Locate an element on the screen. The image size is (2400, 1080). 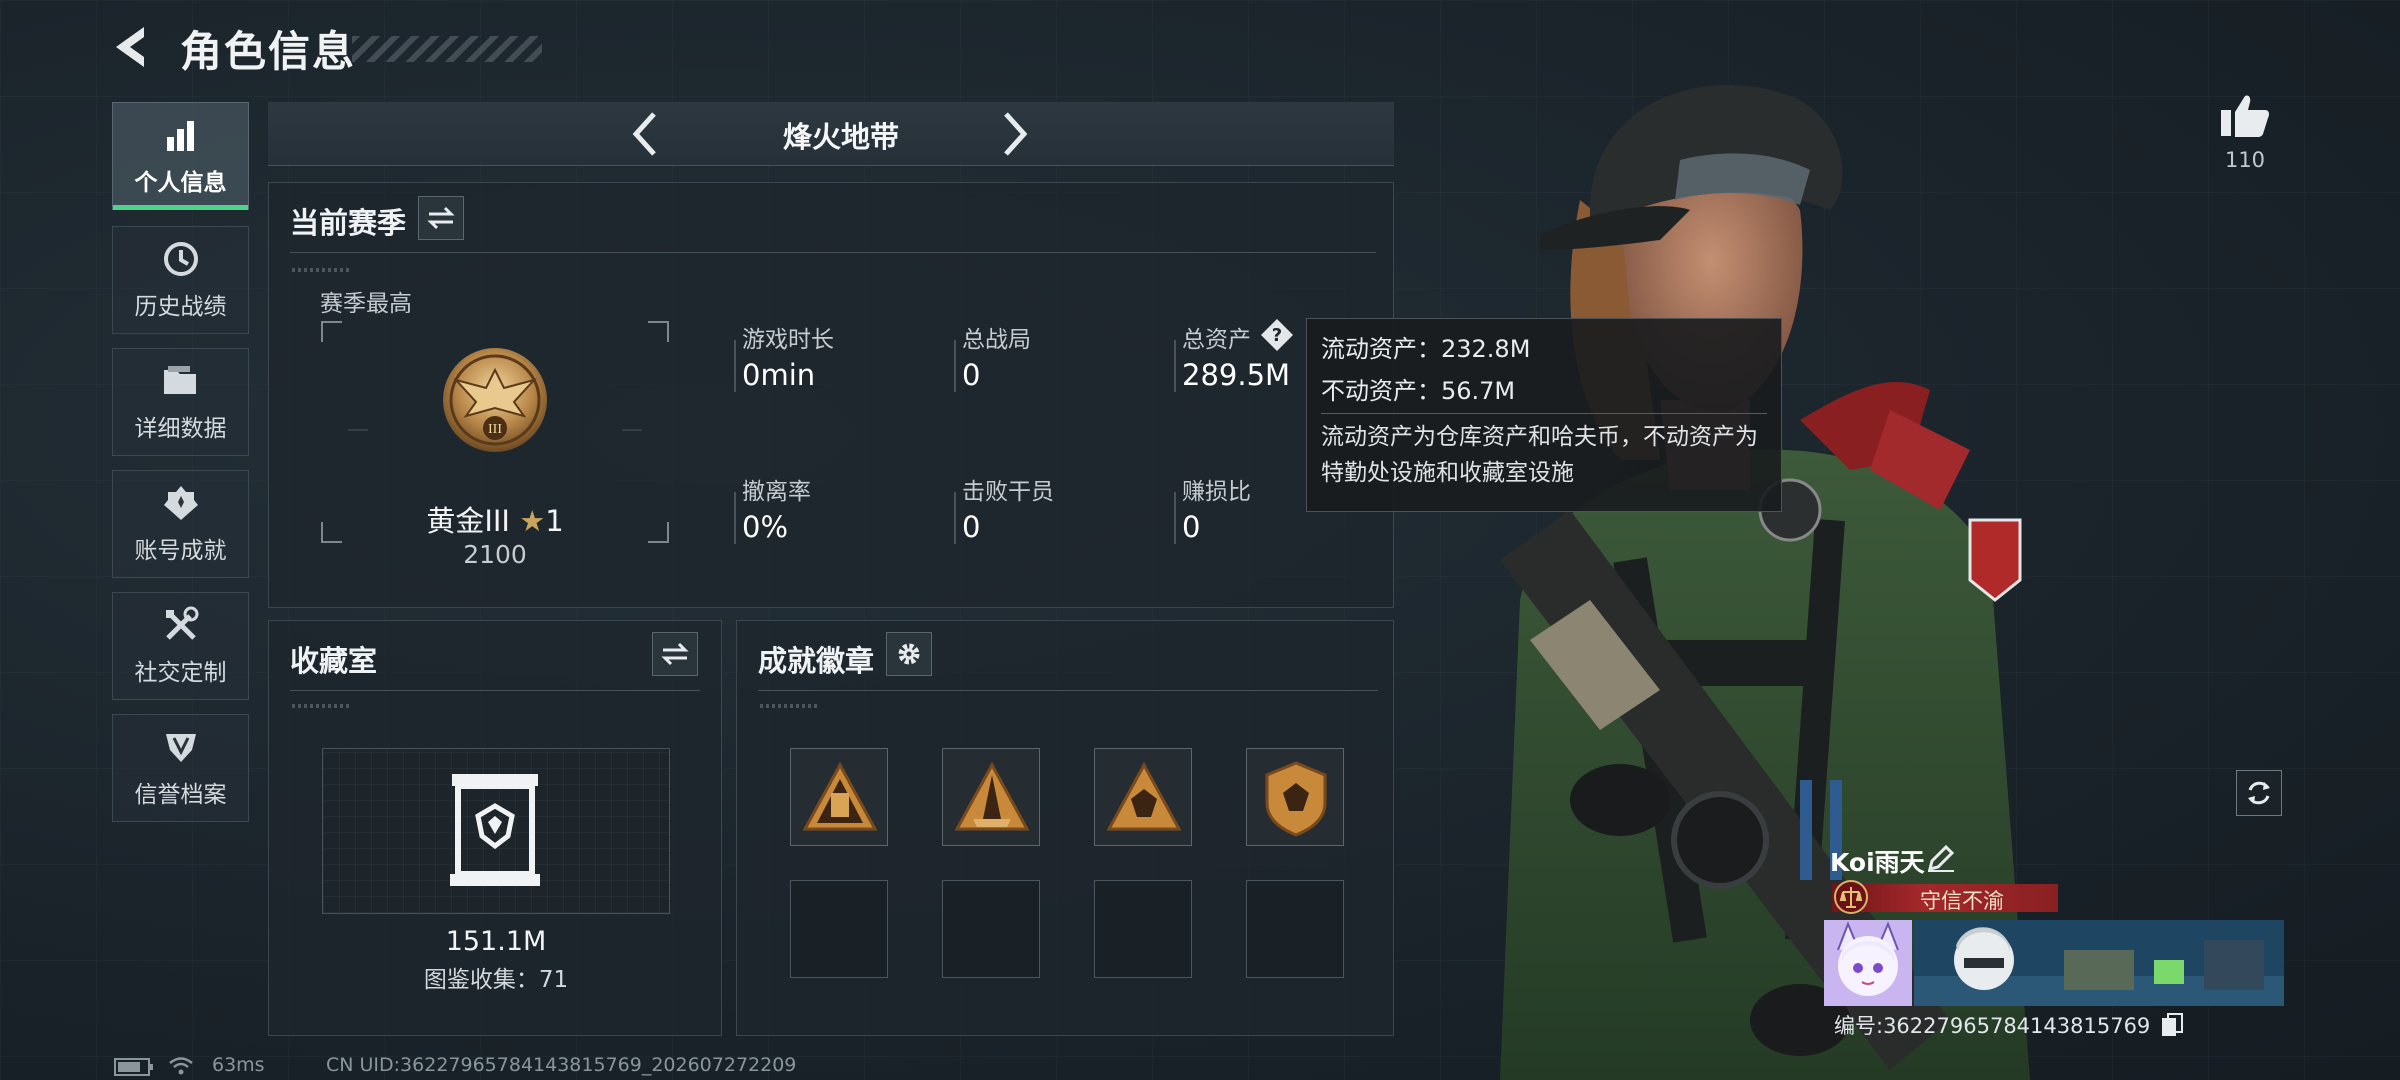
stat-value-extract-rate: 0% is located at coordinates (765, 527).